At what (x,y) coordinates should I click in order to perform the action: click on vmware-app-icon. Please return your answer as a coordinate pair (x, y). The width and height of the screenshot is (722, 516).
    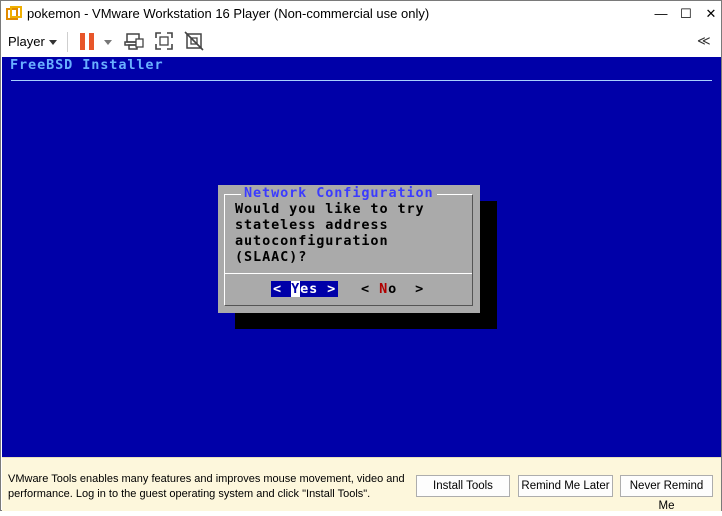
    Looking at the image, I should click on (14, 13).